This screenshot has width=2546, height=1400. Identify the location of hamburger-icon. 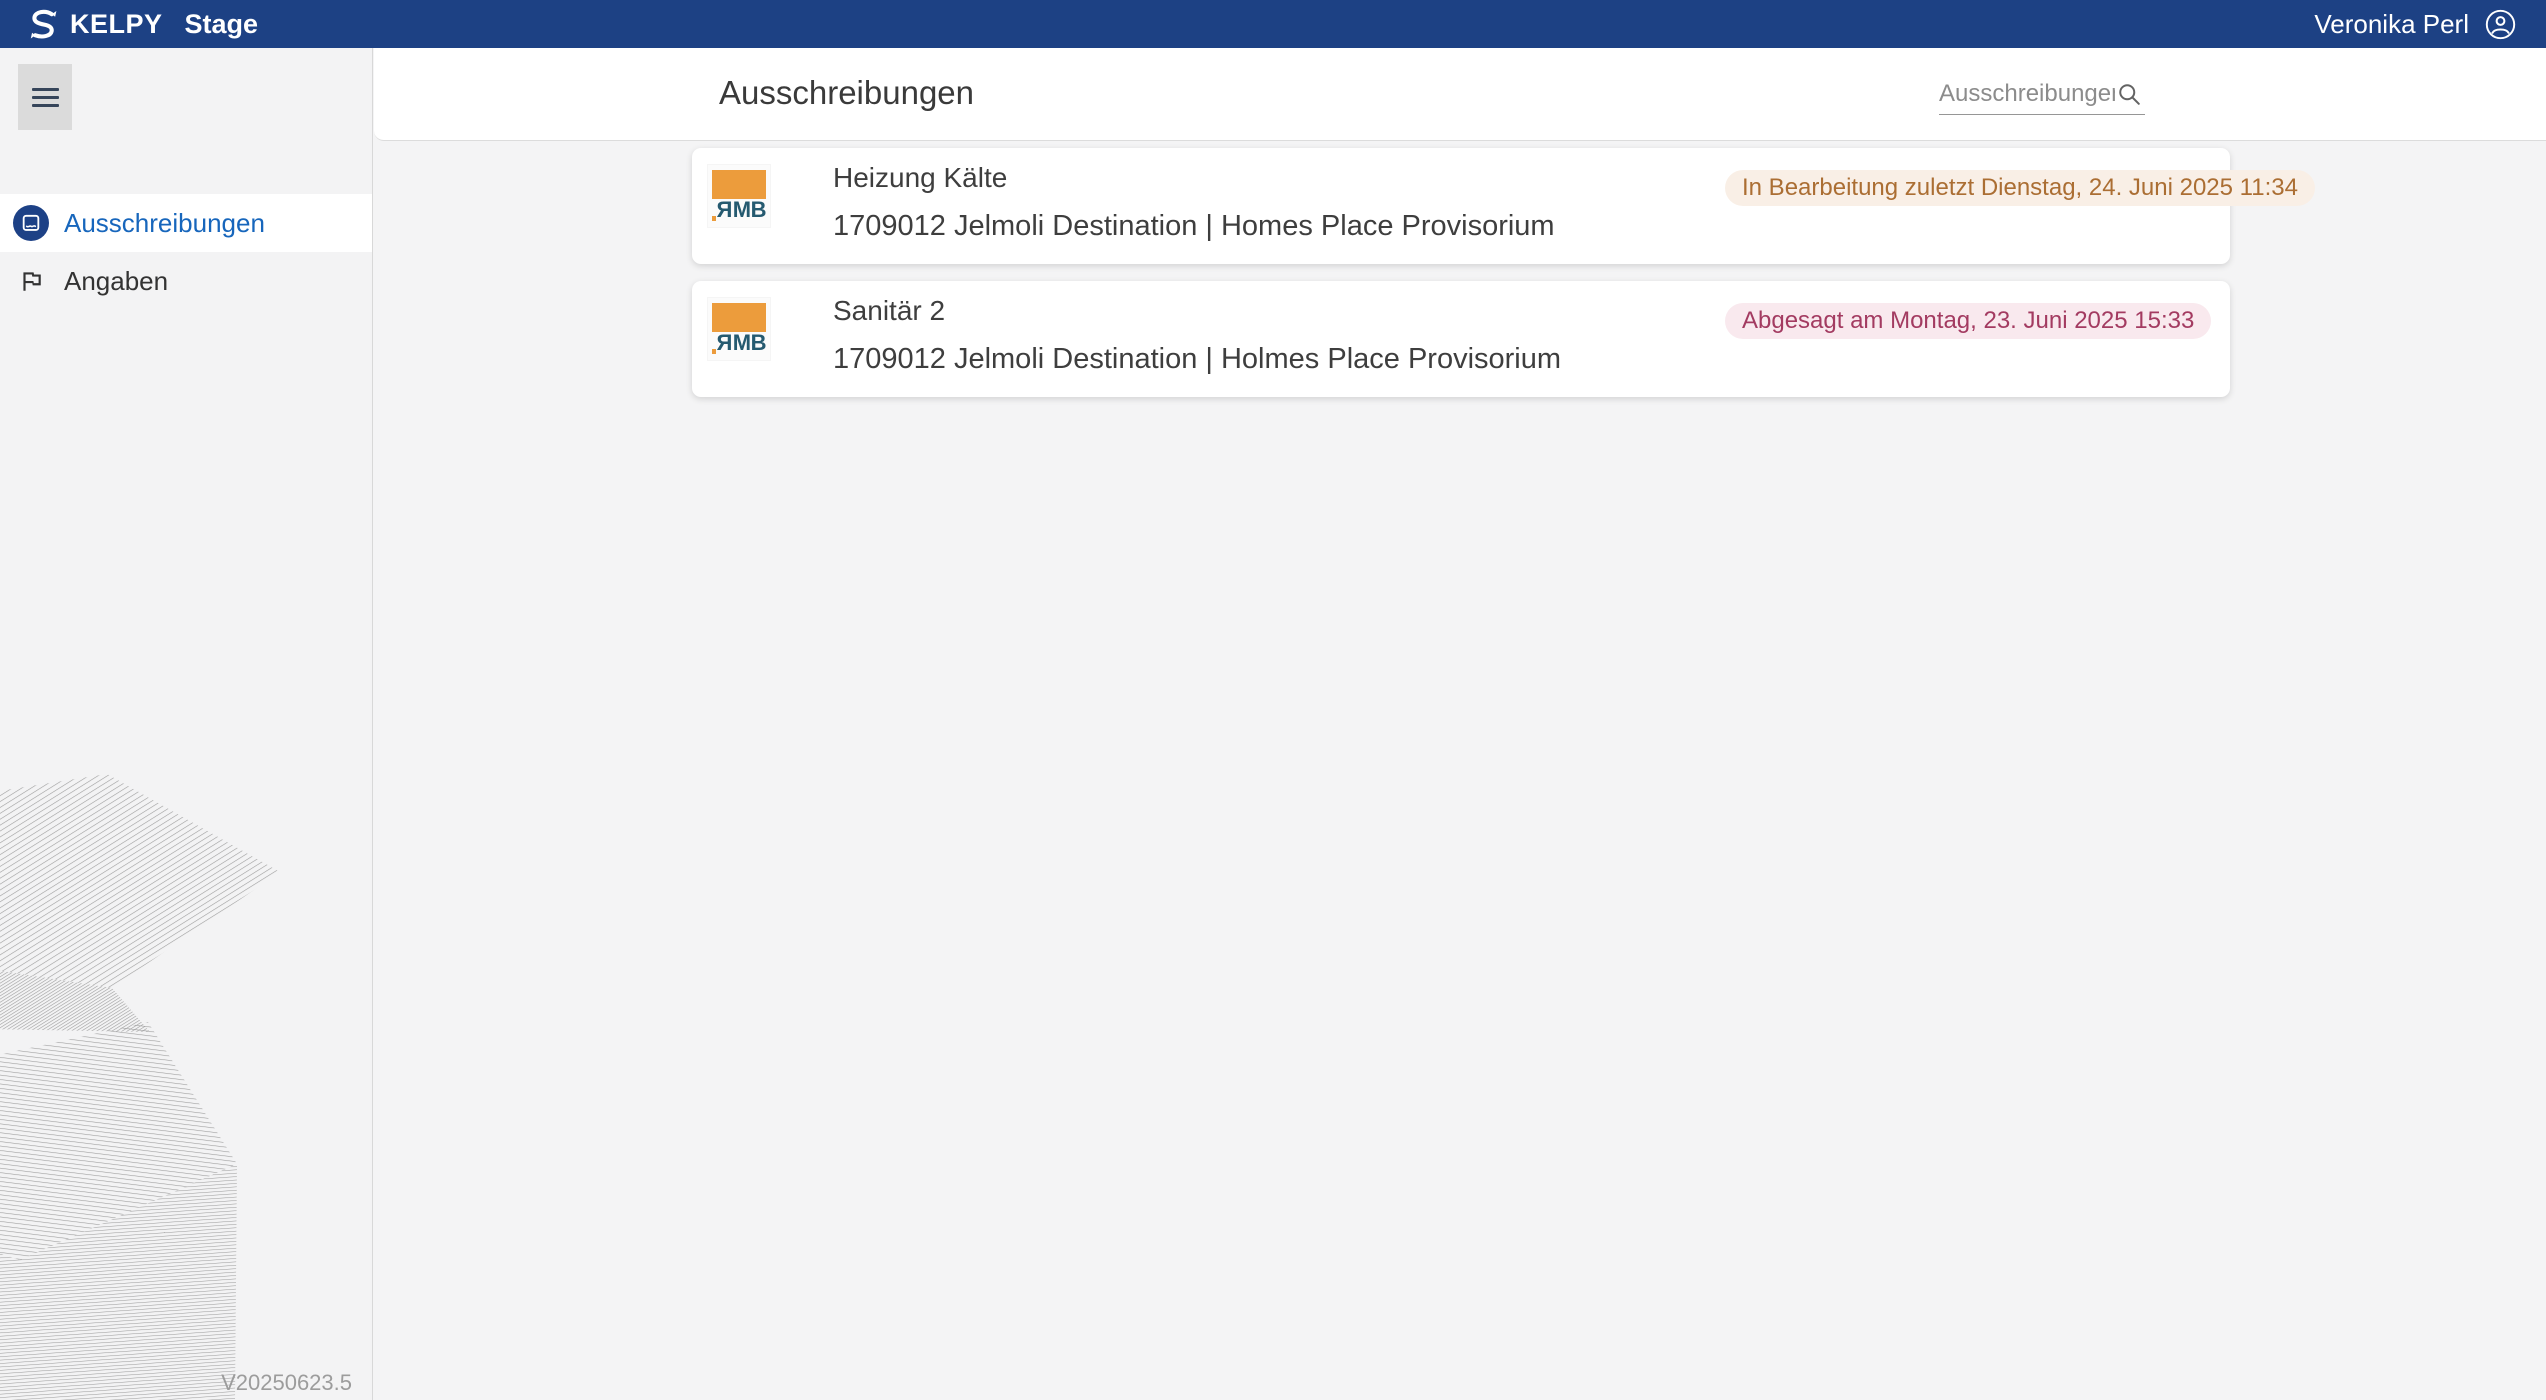
(45, 89).